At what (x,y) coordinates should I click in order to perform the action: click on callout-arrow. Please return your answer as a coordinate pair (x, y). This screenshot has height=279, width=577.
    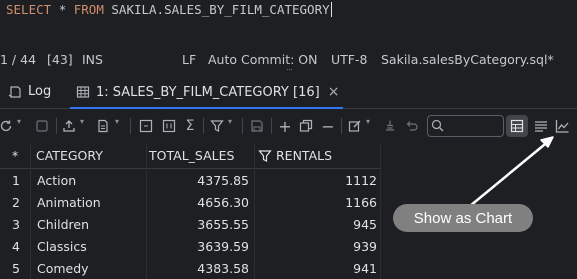
    Looking at the image, I should click on (511, 172).